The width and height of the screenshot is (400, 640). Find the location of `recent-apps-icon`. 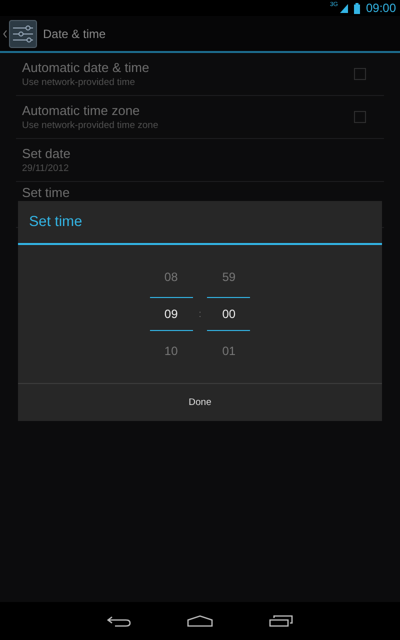

recent-apps-icon is located at coordinates (281, 621).